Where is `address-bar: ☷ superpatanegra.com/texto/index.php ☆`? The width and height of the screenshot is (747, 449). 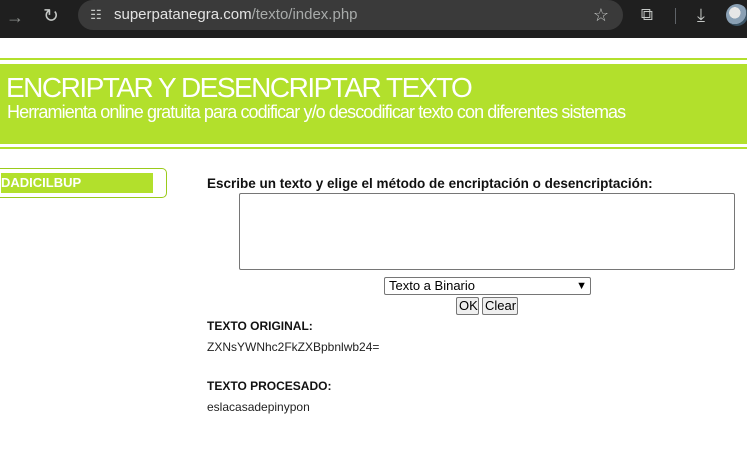 address-bar: ☷ superpatanegra.com/texto/index.php ☆ is located at coordinates (350, 15).